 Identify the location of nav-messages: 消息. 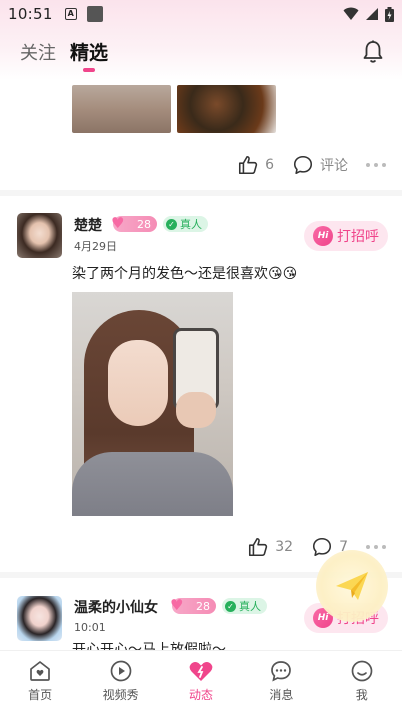
(281, 681).